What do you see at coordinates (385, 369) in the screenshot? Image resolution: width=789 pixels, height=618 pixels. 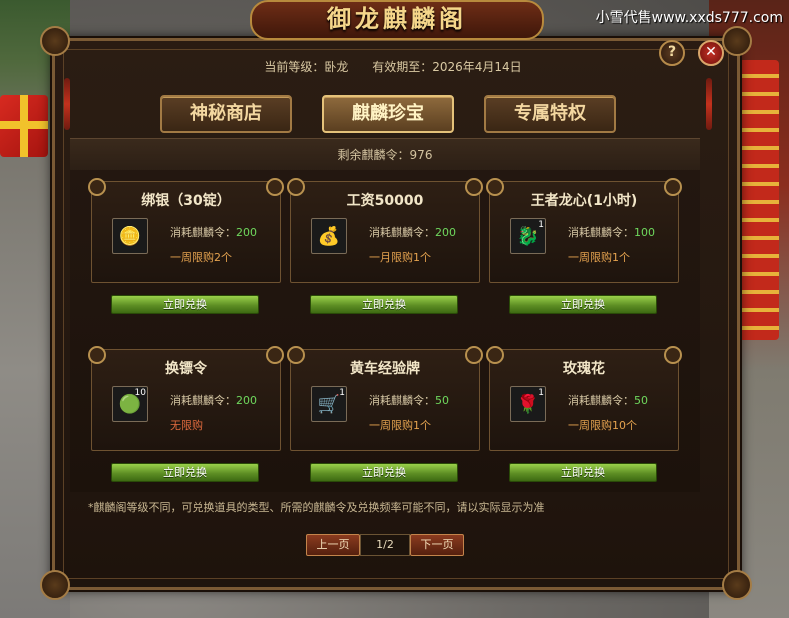 I see `item-name: 黄车经验牌` at bounding box center [385, 369].